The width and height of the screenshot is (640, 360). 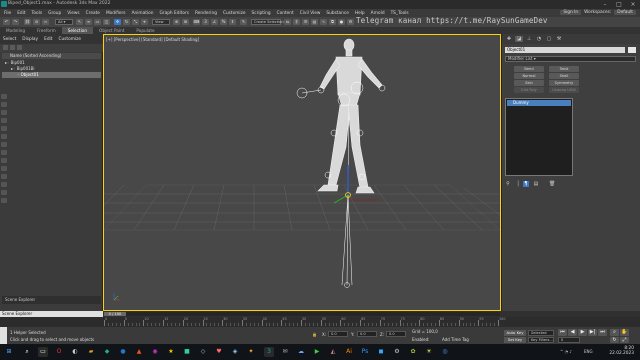 What do you see at coordinates (123, 352) in the screenshot?
I see `app-icon-3: ●` at bounding box center [123, 352].